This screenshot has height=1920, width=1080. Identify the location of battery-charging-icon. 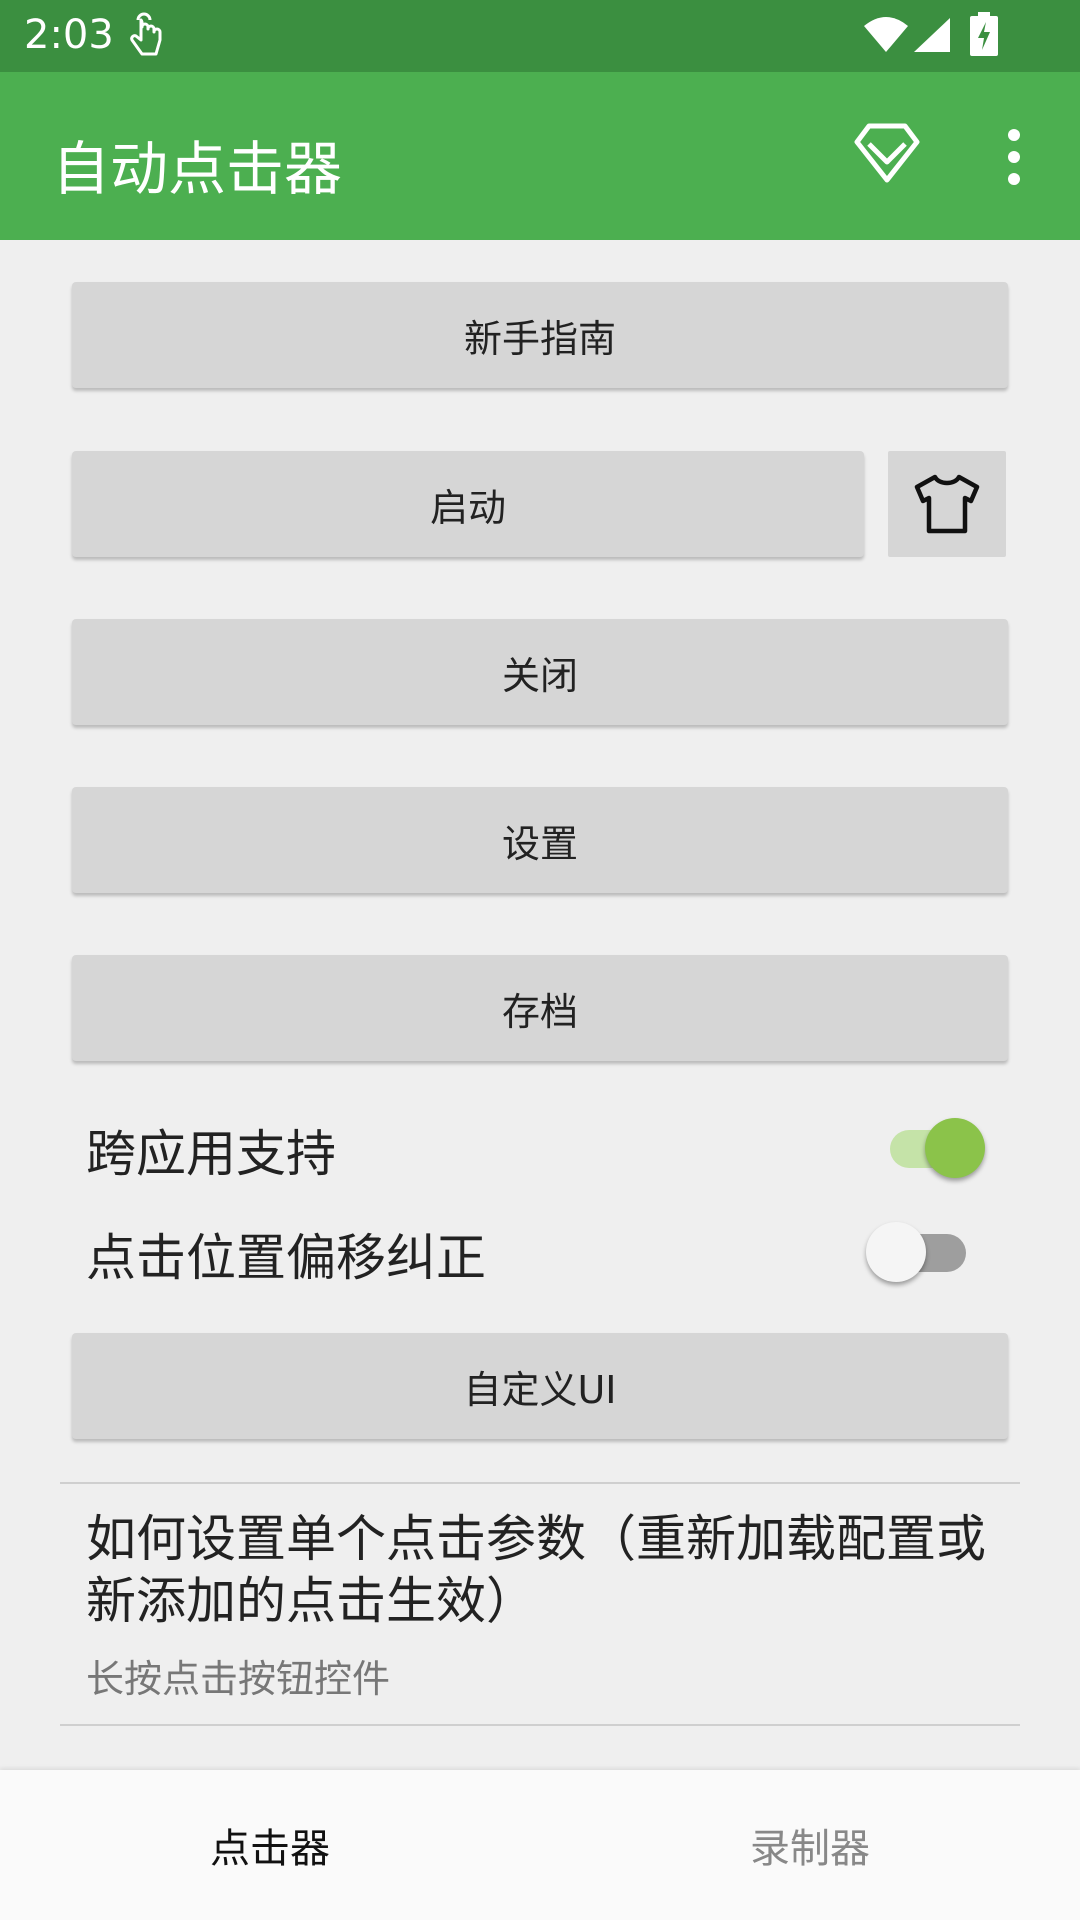
(984, 34).